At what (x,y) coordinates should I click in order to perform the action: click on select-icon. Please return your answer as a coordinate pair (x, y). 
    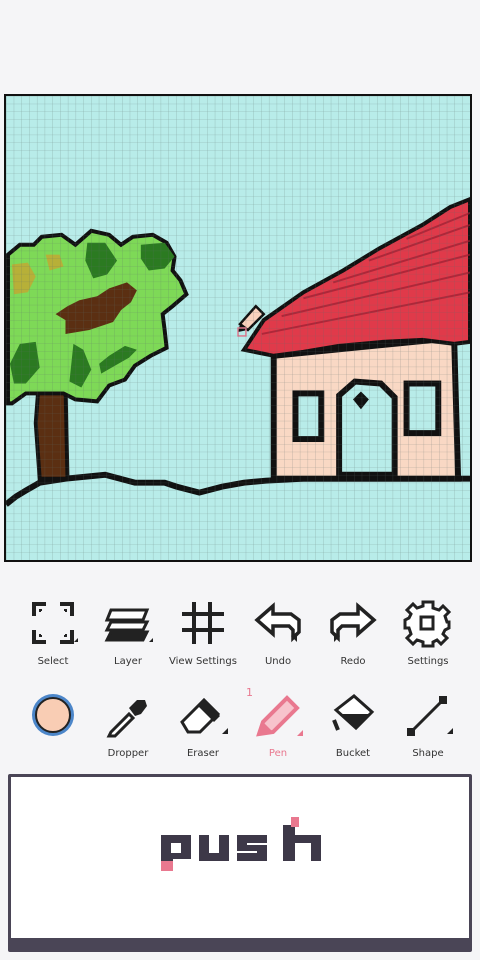
    Looking at the image, I should click on (55, 623).